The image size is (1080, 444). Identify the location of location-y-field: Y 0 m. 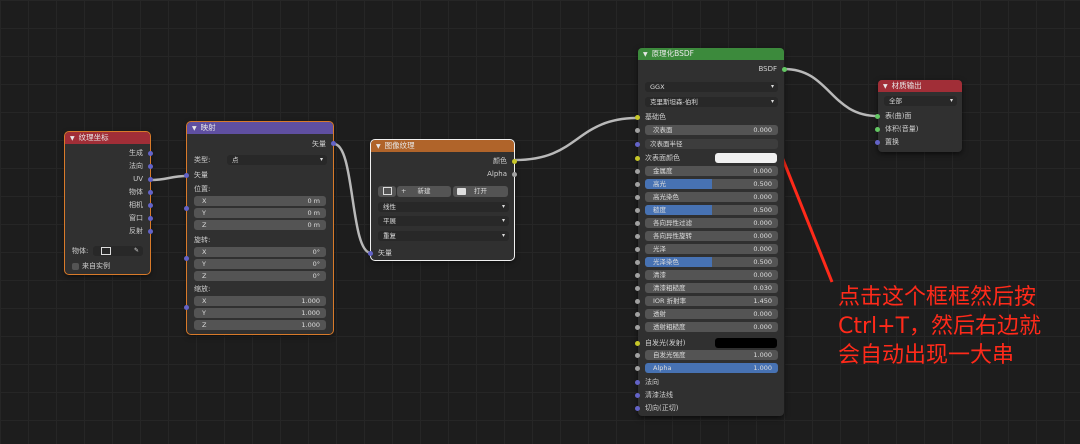
(260, 213).